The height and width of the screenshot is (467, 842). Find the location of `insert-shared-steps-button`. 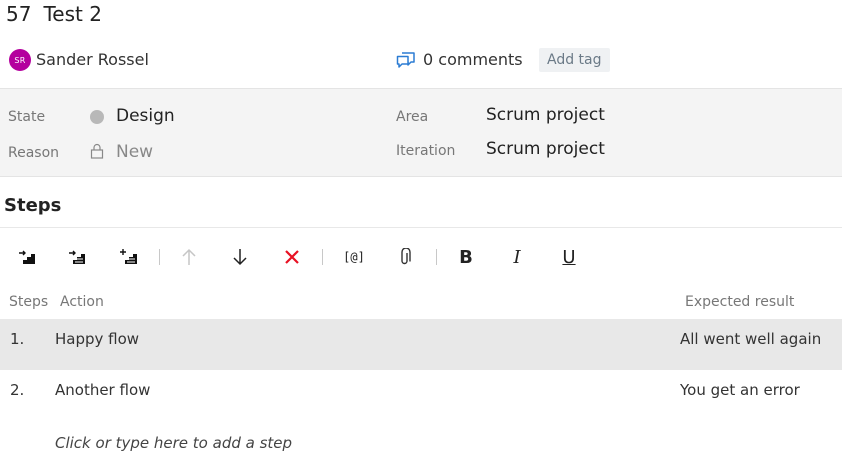

insert-shared-steps-button is located at coordinates (77, 257).